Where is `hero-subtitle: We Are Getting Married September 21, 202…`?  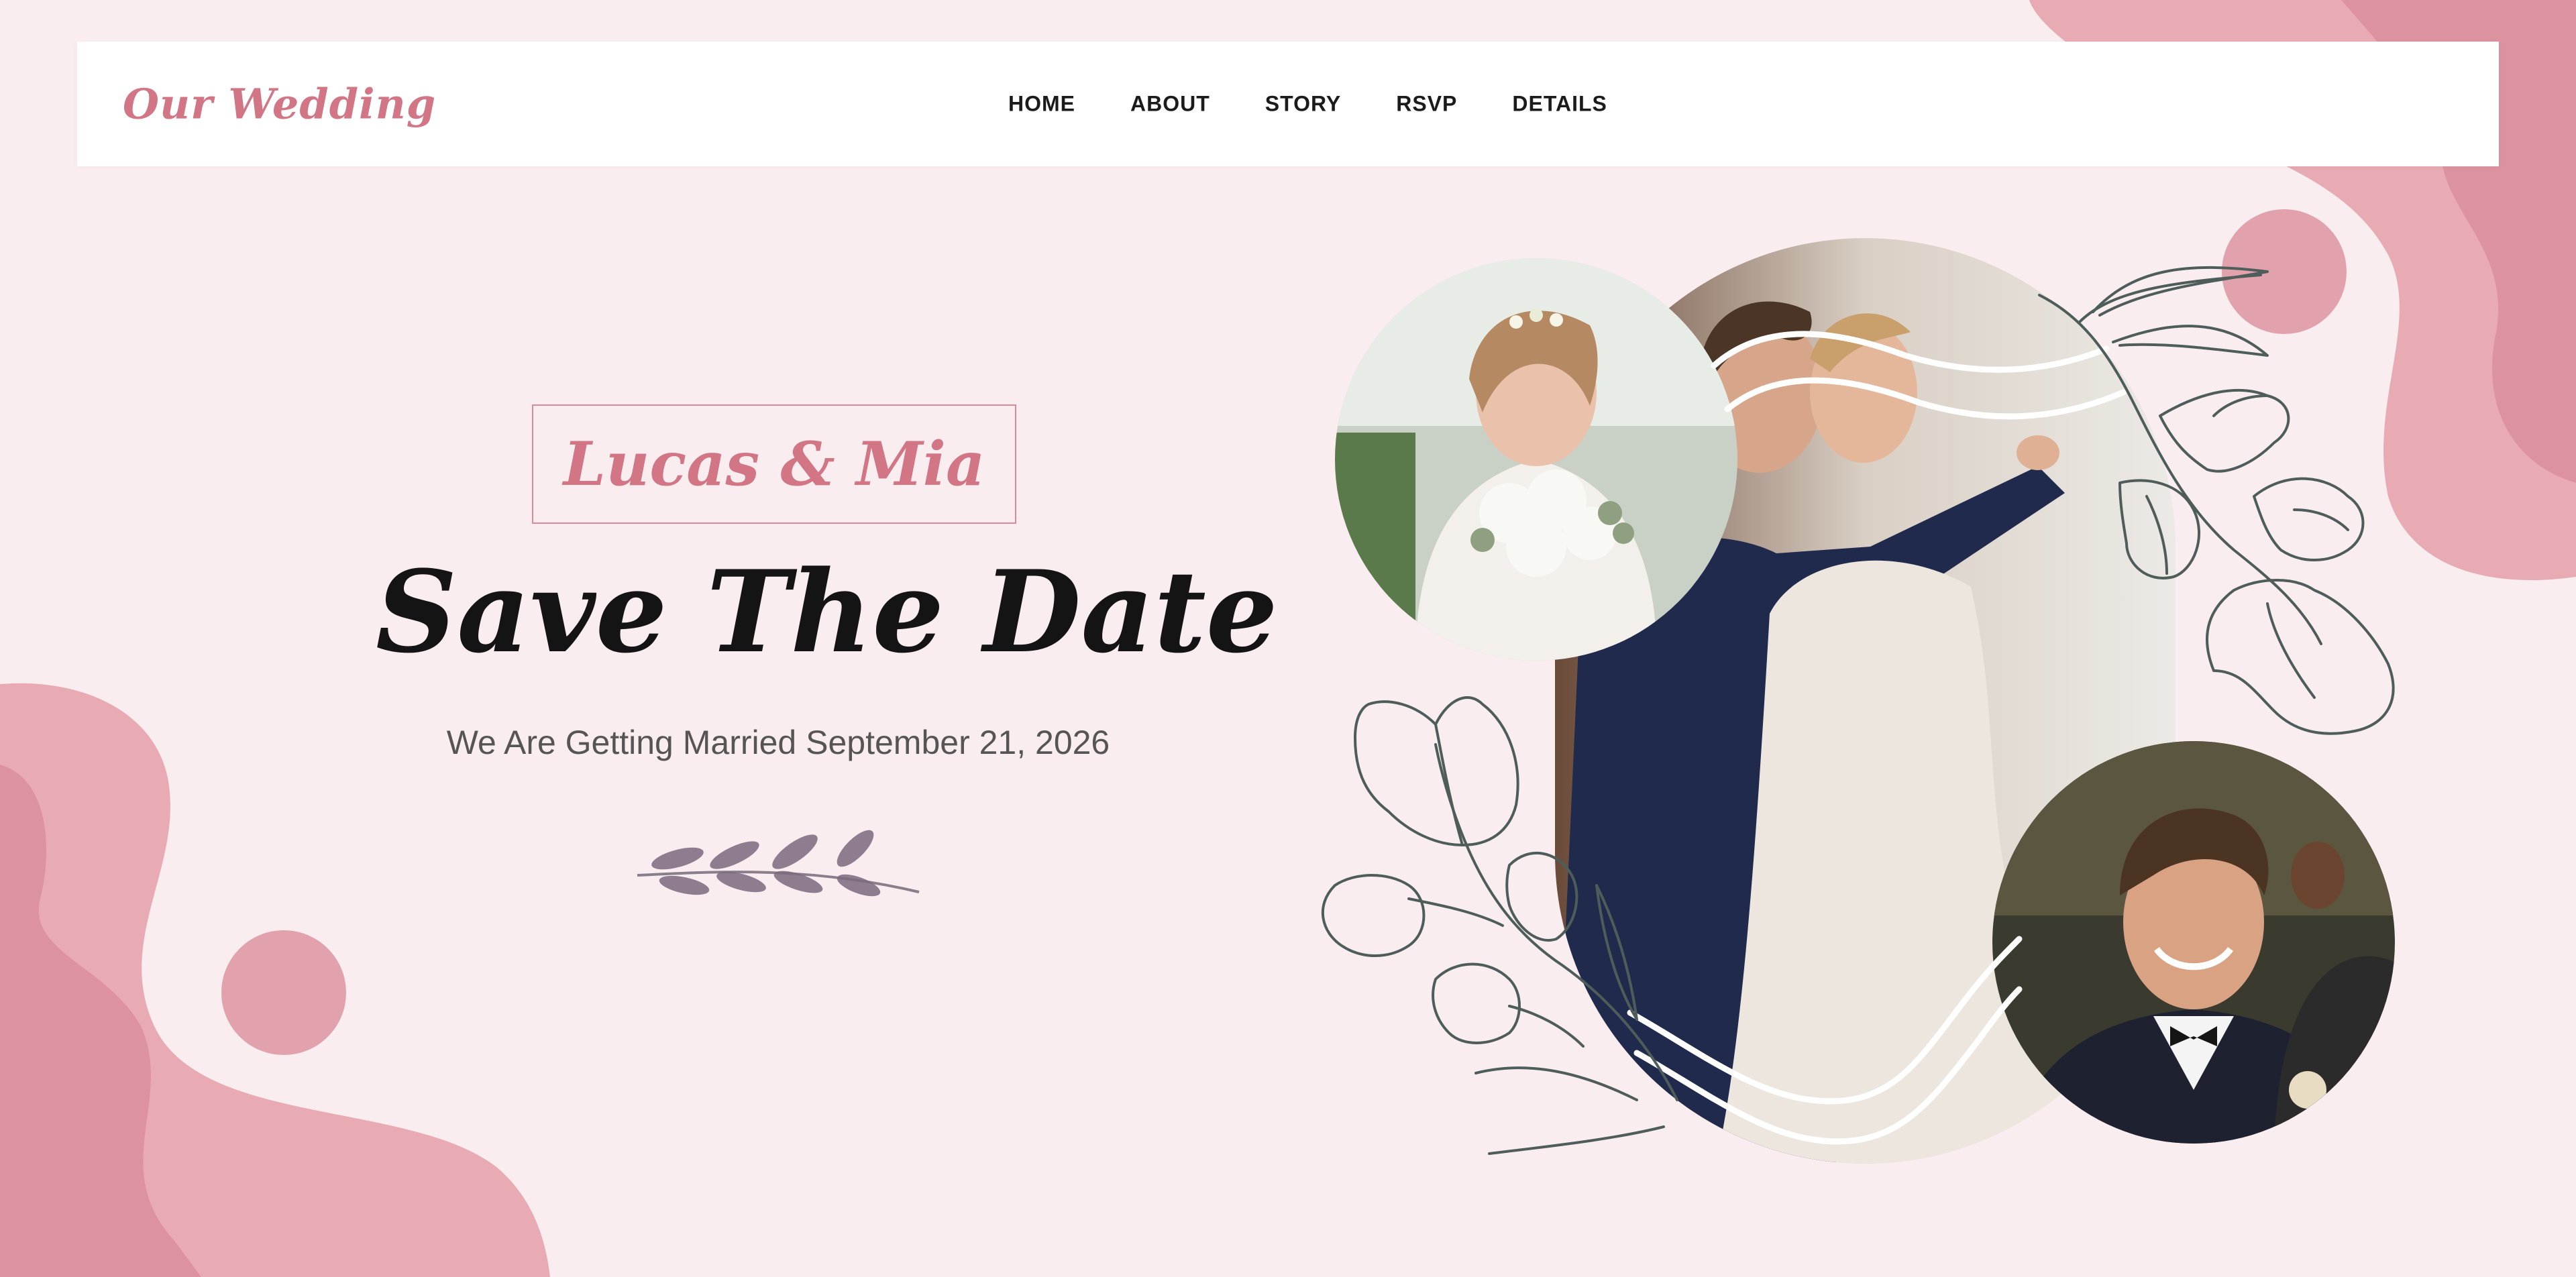 hero-subtitle: We Are Getting Married September 21, 202… is located at coordinates (778, 742).